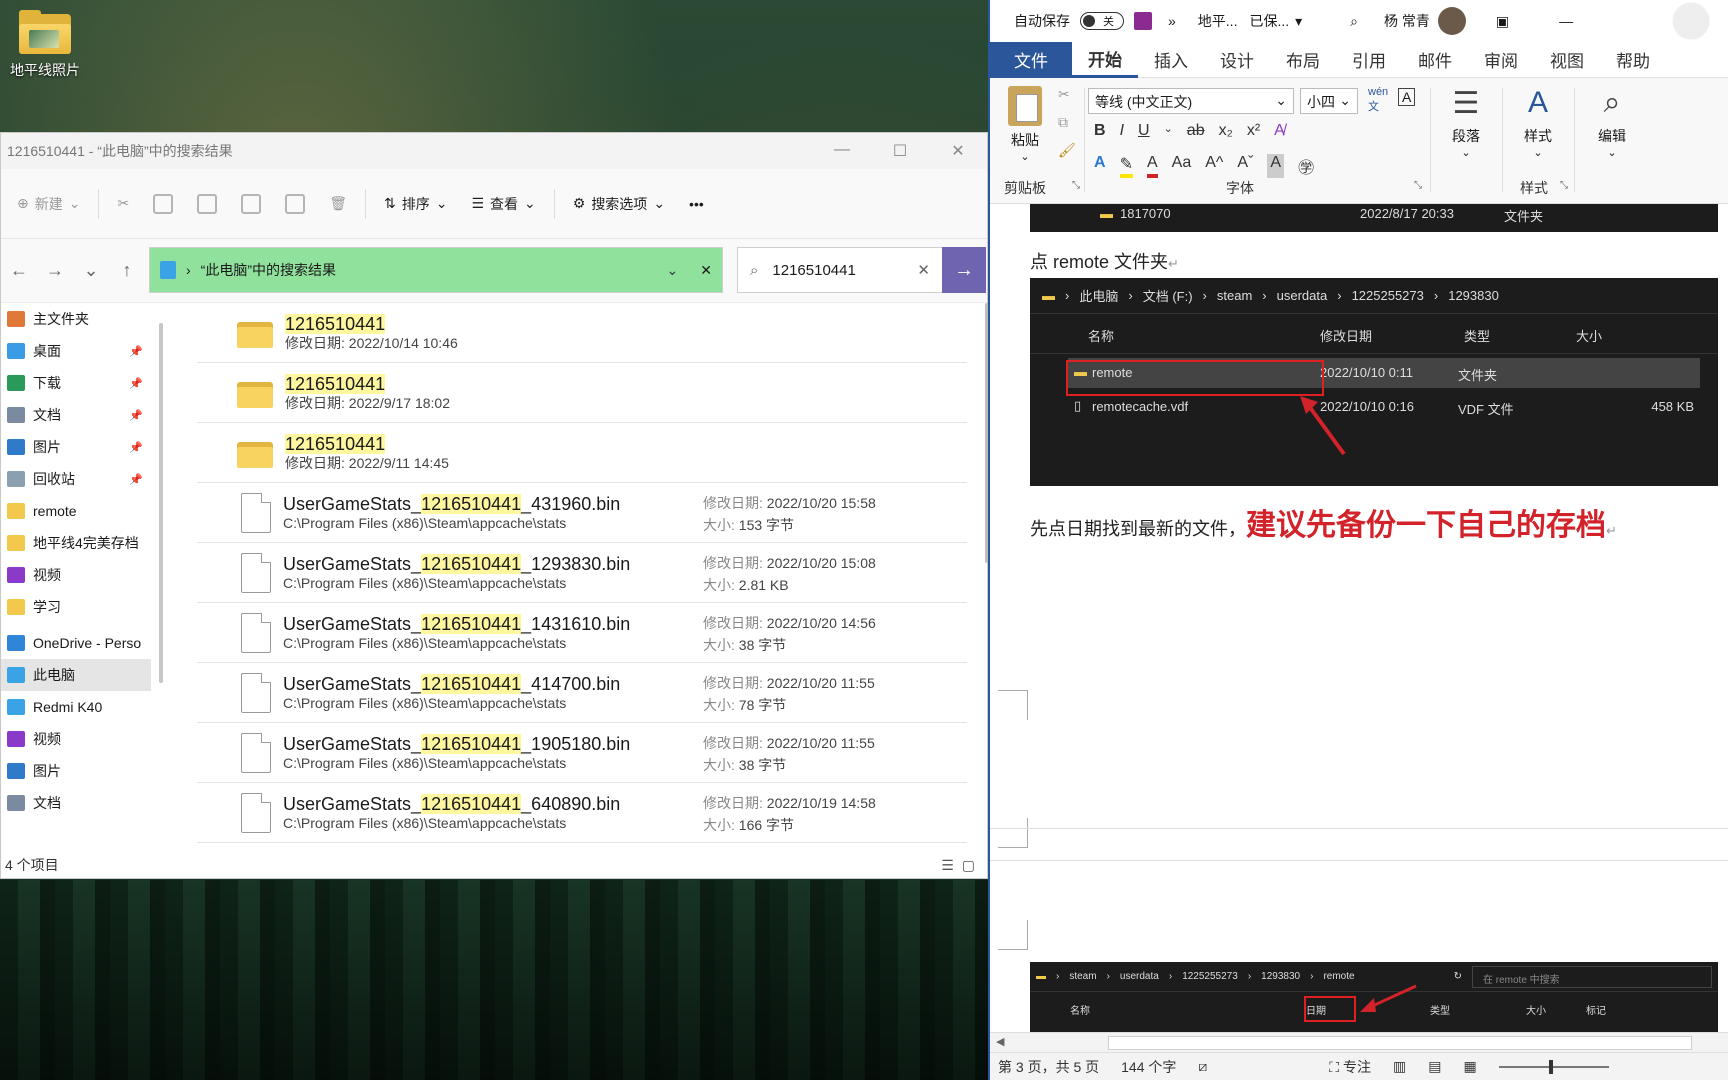 The width and height of the screenshot is (1728, 1080). What do you see at coordinates (1237, 60) in the screenshot?
I see `ribbon-tab: 设计` at bounding box center [1237, 60].